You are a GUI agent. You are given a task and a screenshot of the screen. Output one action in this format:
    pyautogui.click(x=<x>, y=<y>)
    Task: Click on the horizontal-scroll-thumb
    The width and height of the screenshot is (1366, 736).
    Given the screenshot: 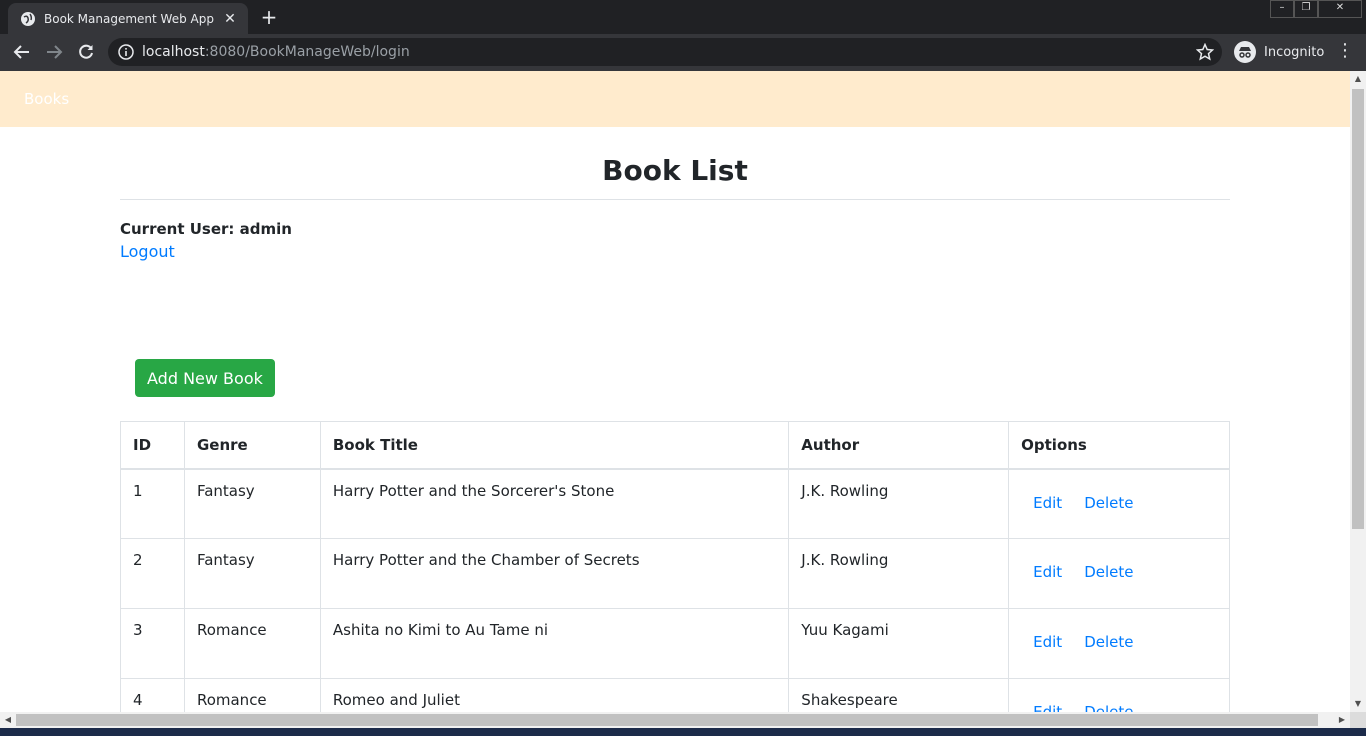 What is the action you would take?
    pyautogui.click(x=667, y=720)
    